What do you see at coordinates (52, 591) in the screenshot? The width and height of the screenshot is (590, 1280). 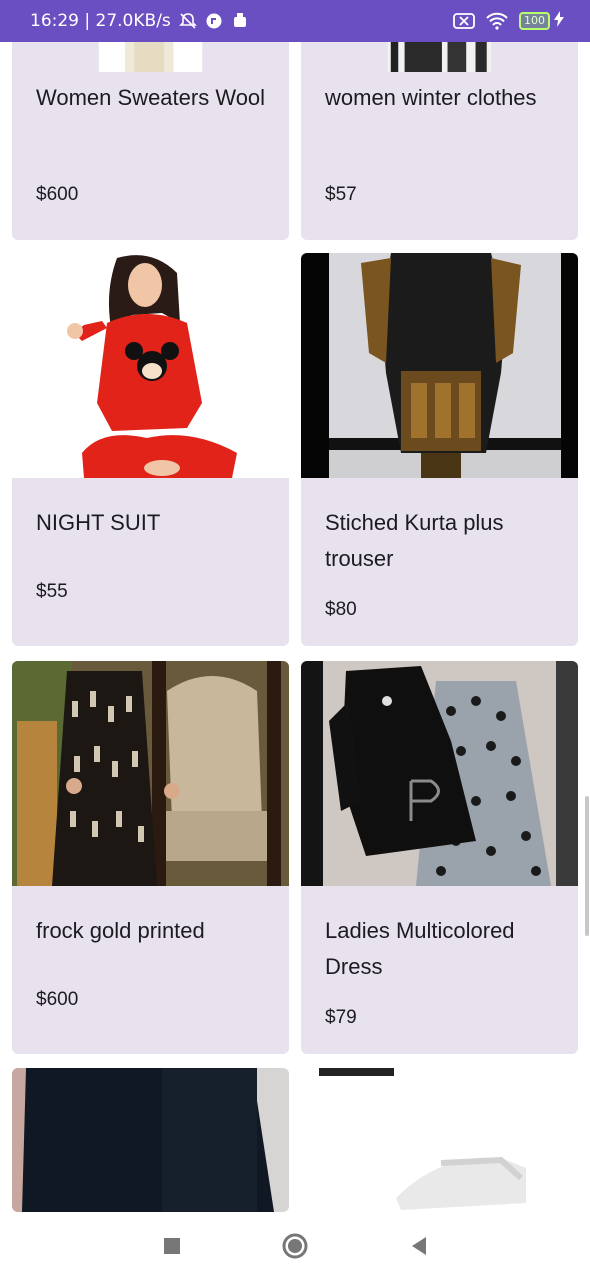 I see `product-price: $55` at bounding box center [52, 591].